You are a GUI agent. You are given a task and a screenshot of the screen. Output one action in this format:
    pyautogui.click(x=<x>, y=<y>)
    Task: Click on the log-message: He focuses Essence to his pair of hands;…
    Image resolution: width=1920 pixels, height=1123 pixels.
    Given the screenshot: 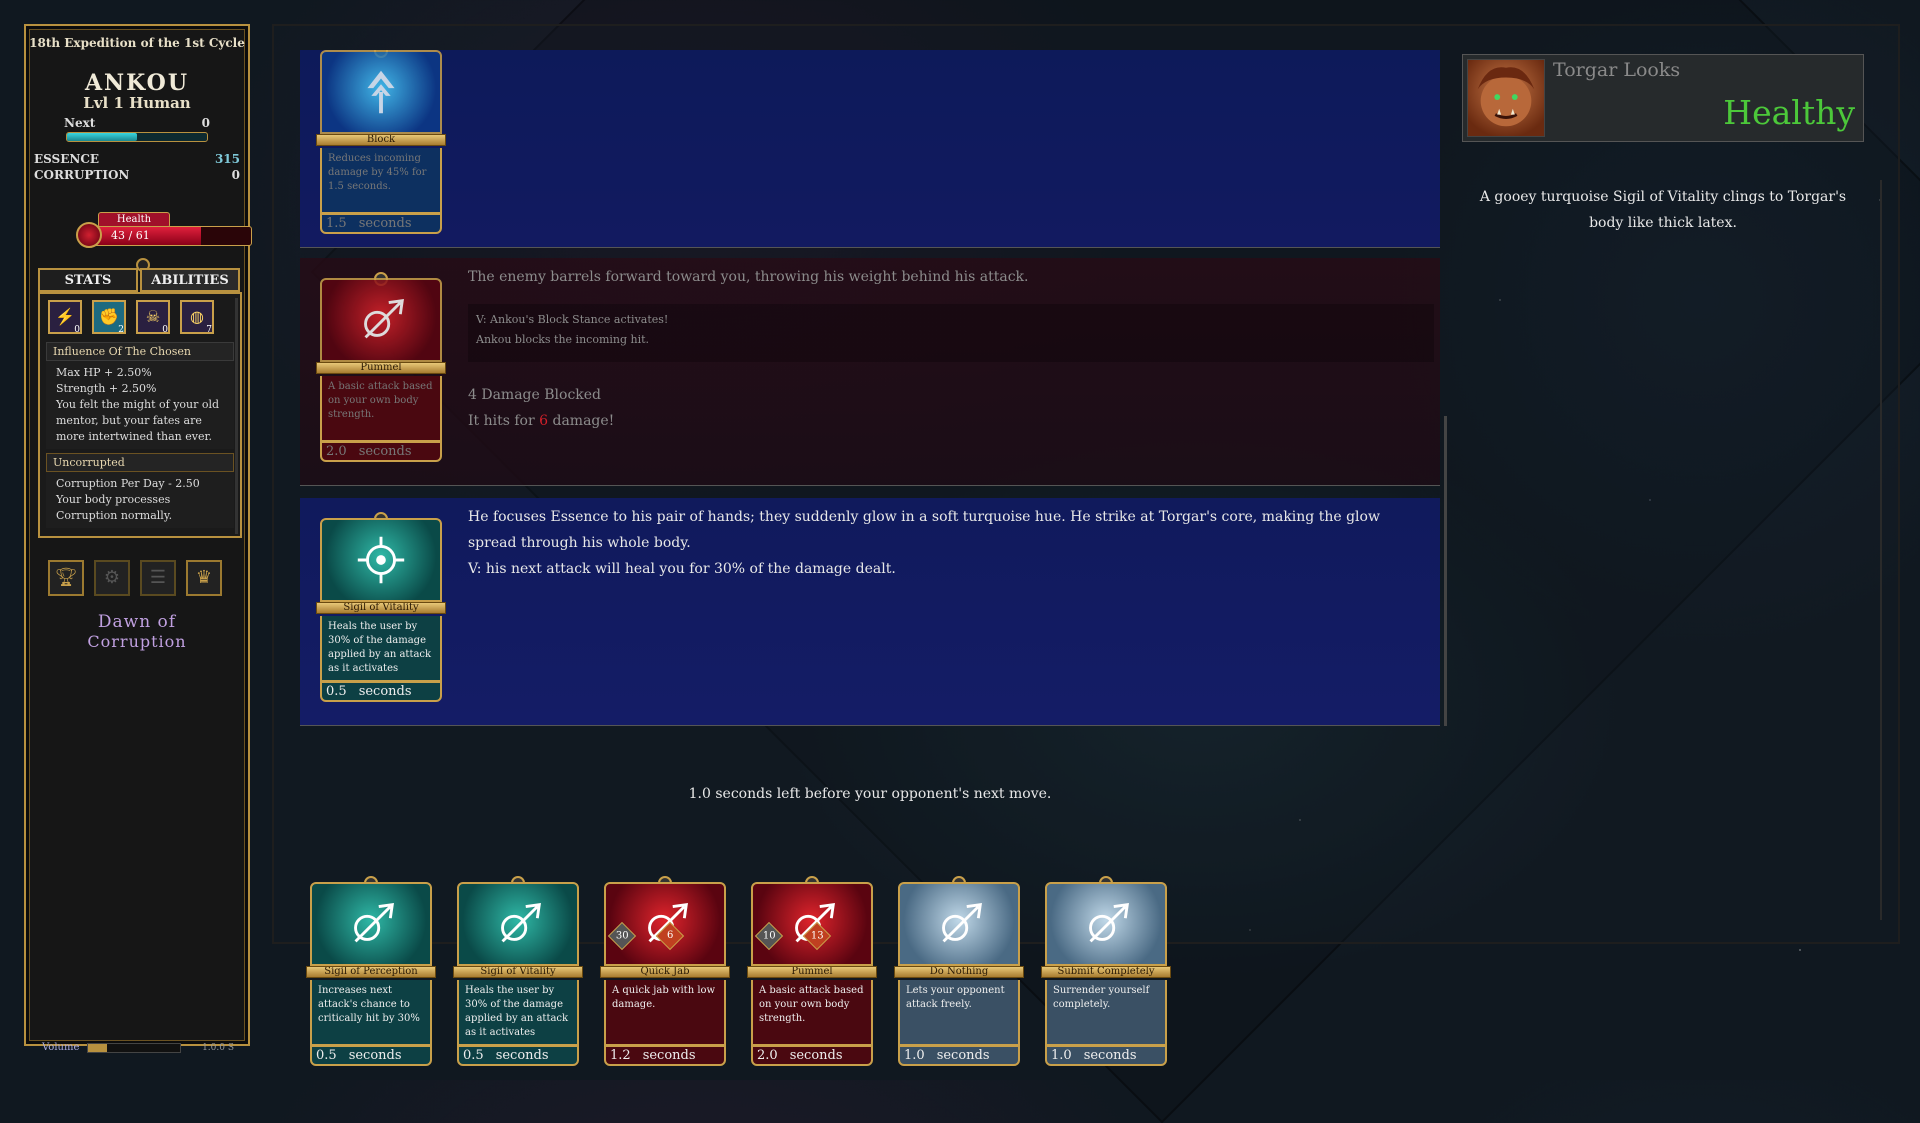 What is the action you would take?
    pyautogui.click(x=924, y=530)
    